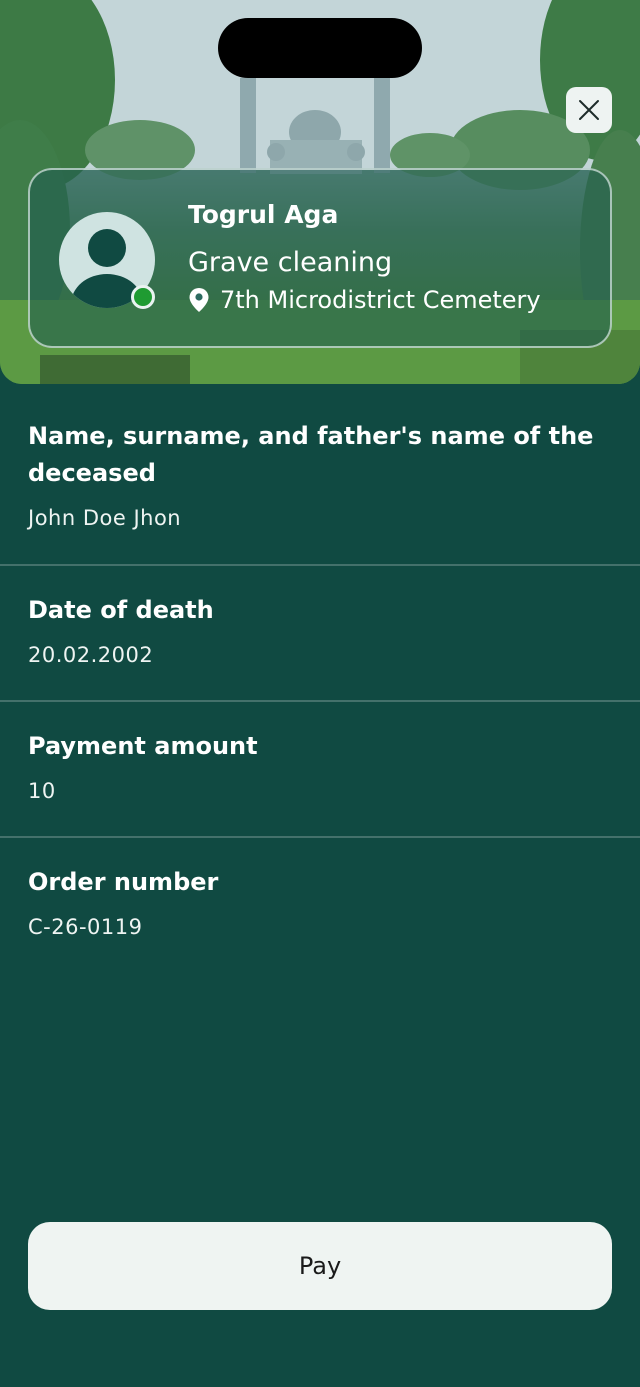 The width and height of the screenshot is (640, 1387). I want to click on detail-payment-amount: Payment amount 10, so click(320, 765).